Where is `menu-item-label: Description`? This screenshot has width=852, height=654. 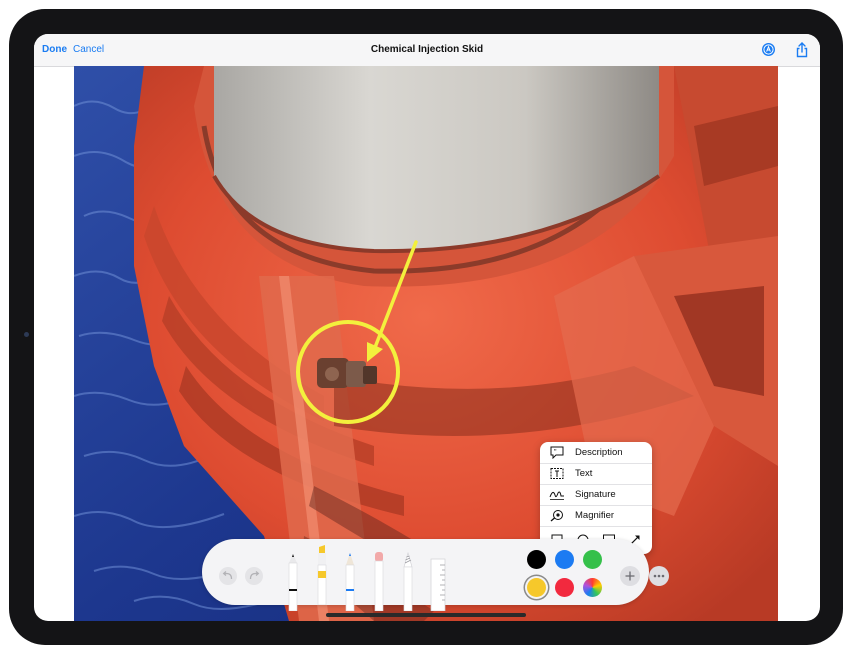
menu-item-label: Description is located at coordinates (599, 452).